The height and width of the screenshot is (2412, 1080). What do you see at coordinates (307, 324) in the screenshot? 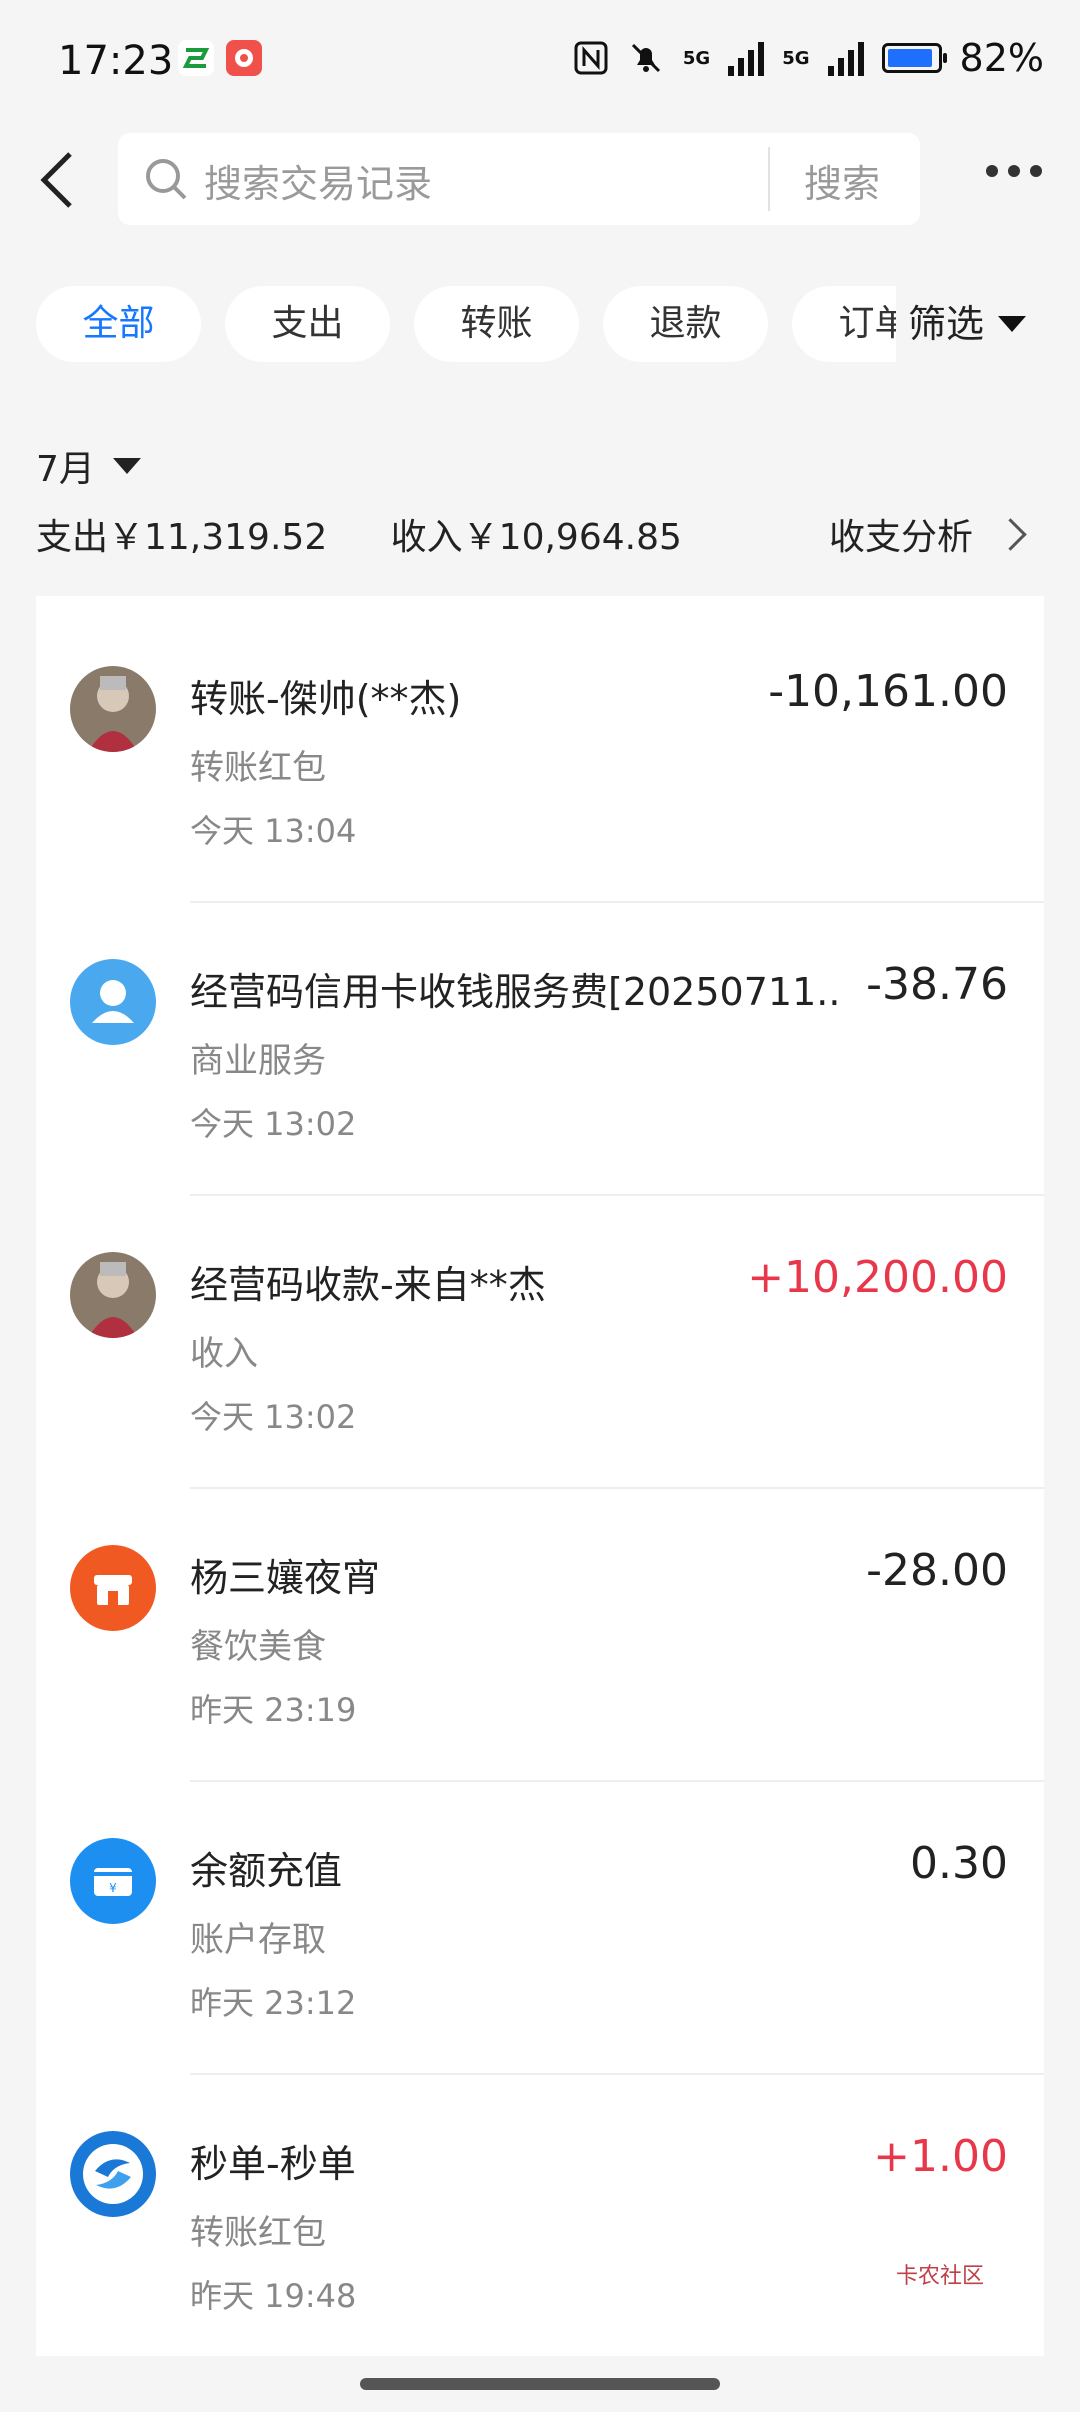
I see `chip-expense: 支出` at bounding box center [307, 324].